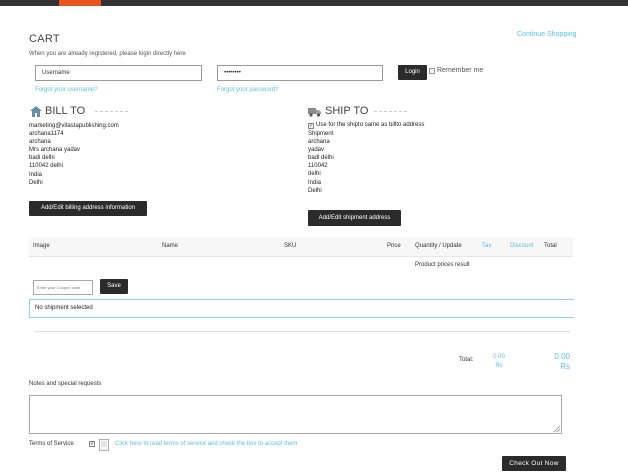  I want to click on grand-total-value: 0.00, so click(562, 356).